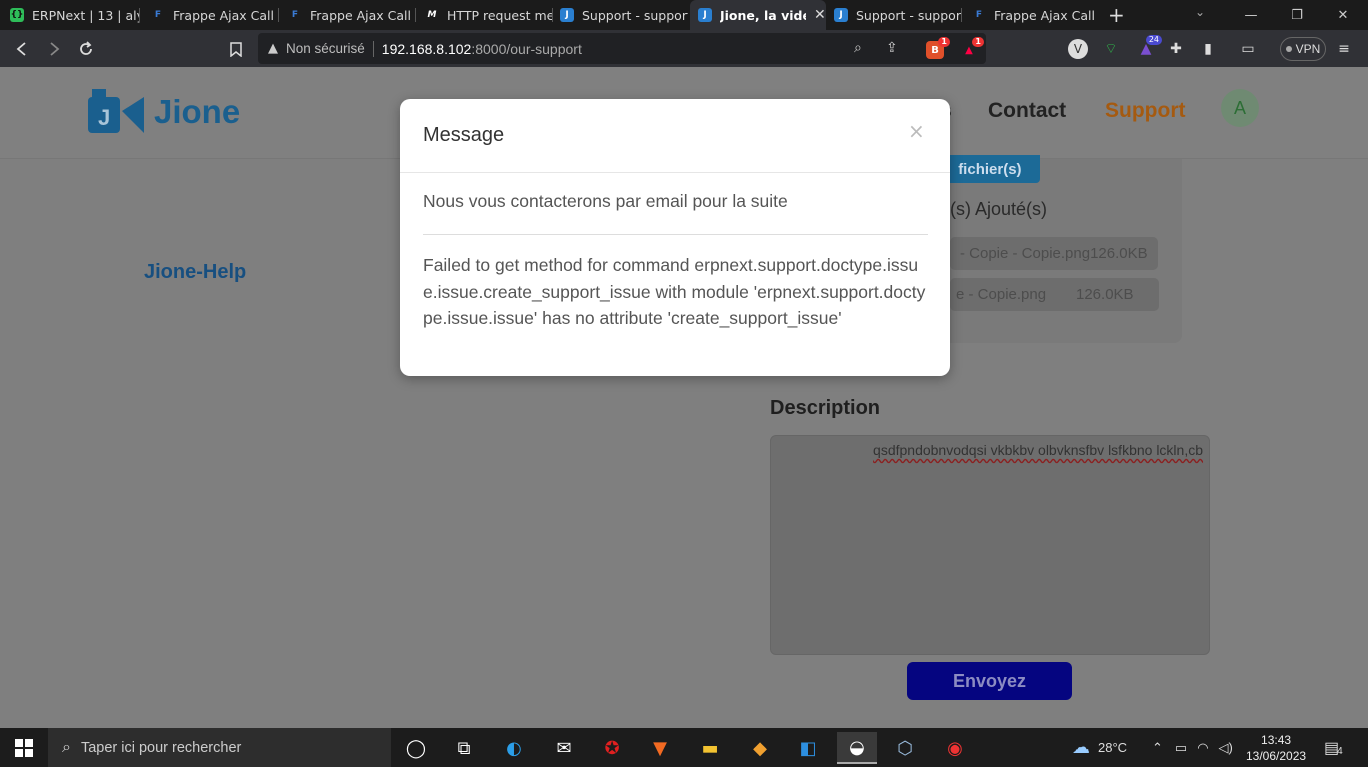  I want to click on brave-shields-icon: B1, so click(938, 48).